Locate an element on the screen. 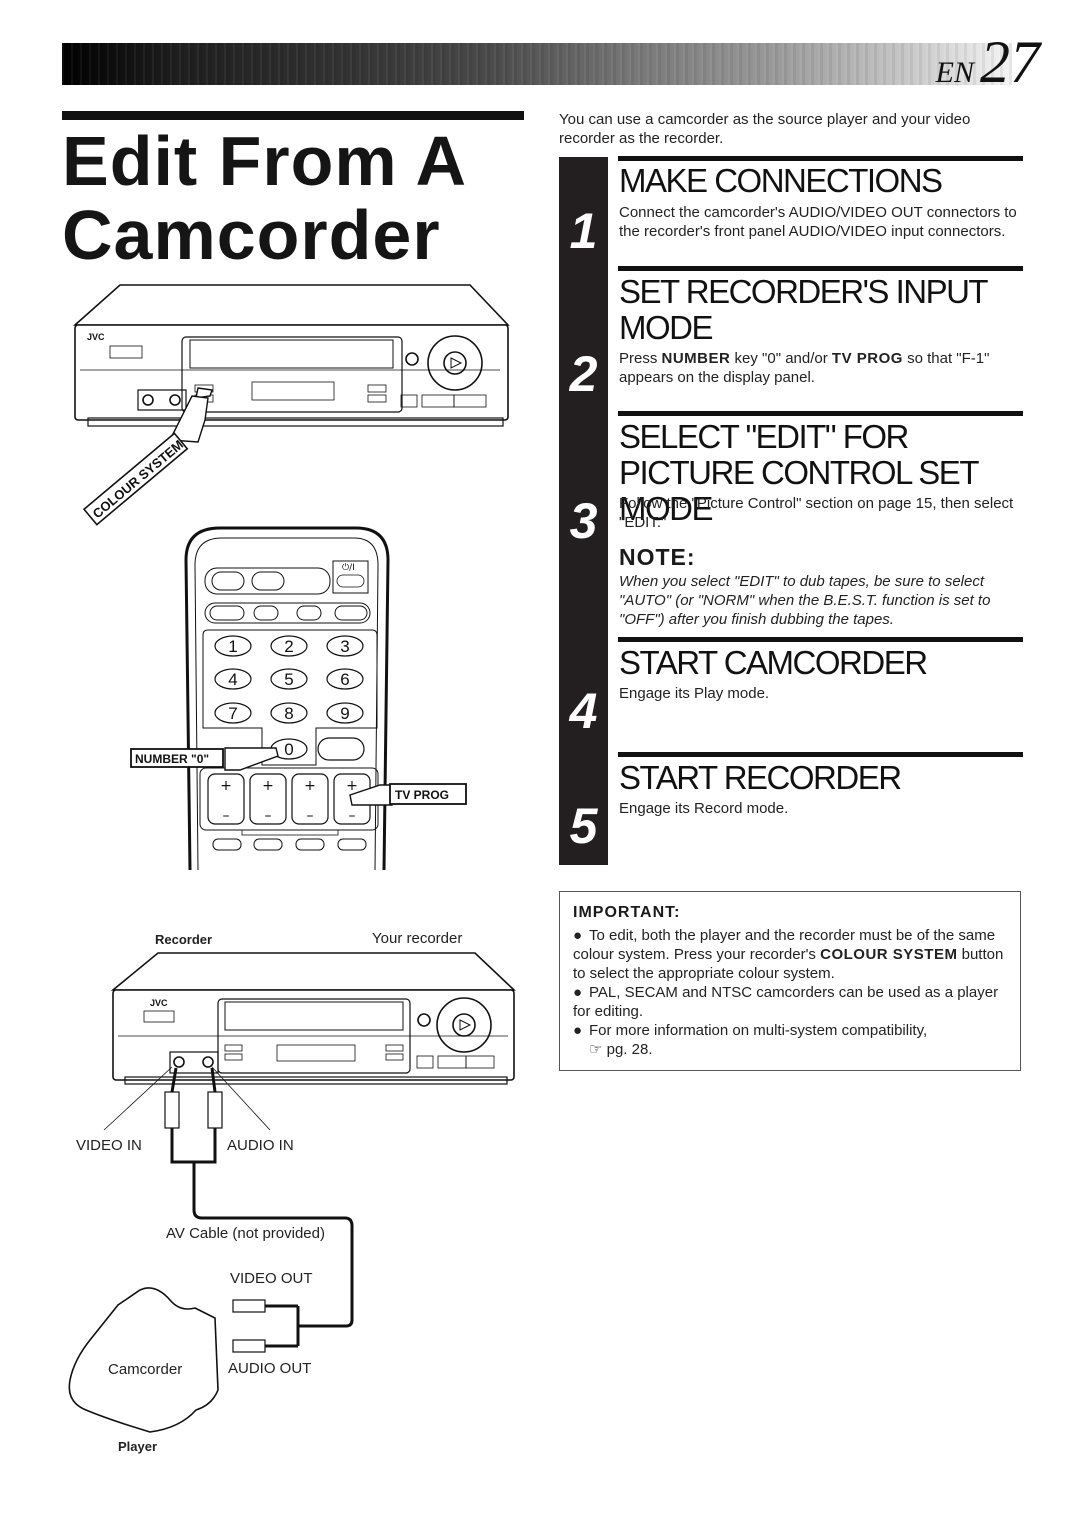 The height and width of the screenshot is (1526, 1080). key-6: 6 is located at coordinates (344, 679).